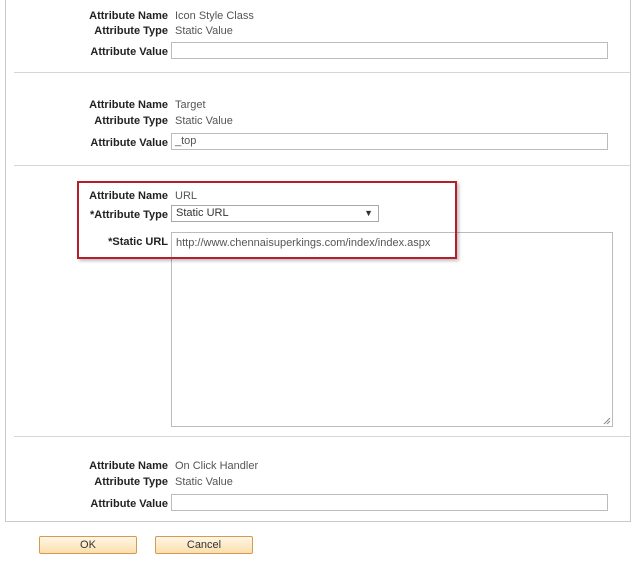 The width and height of the screenshot is (640, 561). Describe the element at coordinates (204, 545) in the screenshot. I see `cancel-button: Cancel` at that location.